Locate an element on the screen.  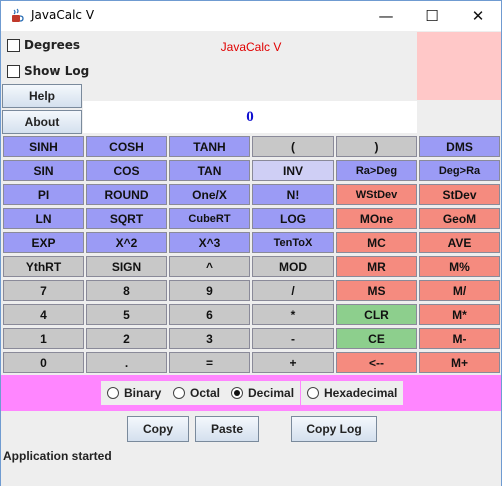
key-sin: SIN is located at coordinates (43, 170).